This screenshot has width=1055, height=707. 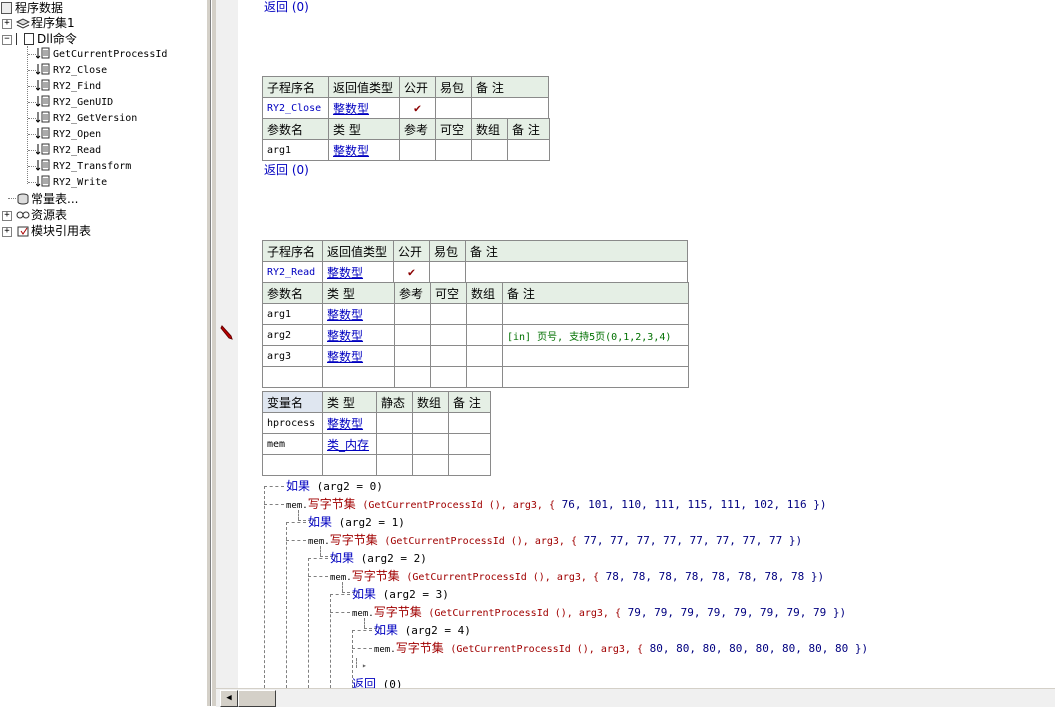 What do you see at coordinates (7, 40) in the screenshot?
I see `collapse-dll-icon: −` at bounding box center [7, 40].